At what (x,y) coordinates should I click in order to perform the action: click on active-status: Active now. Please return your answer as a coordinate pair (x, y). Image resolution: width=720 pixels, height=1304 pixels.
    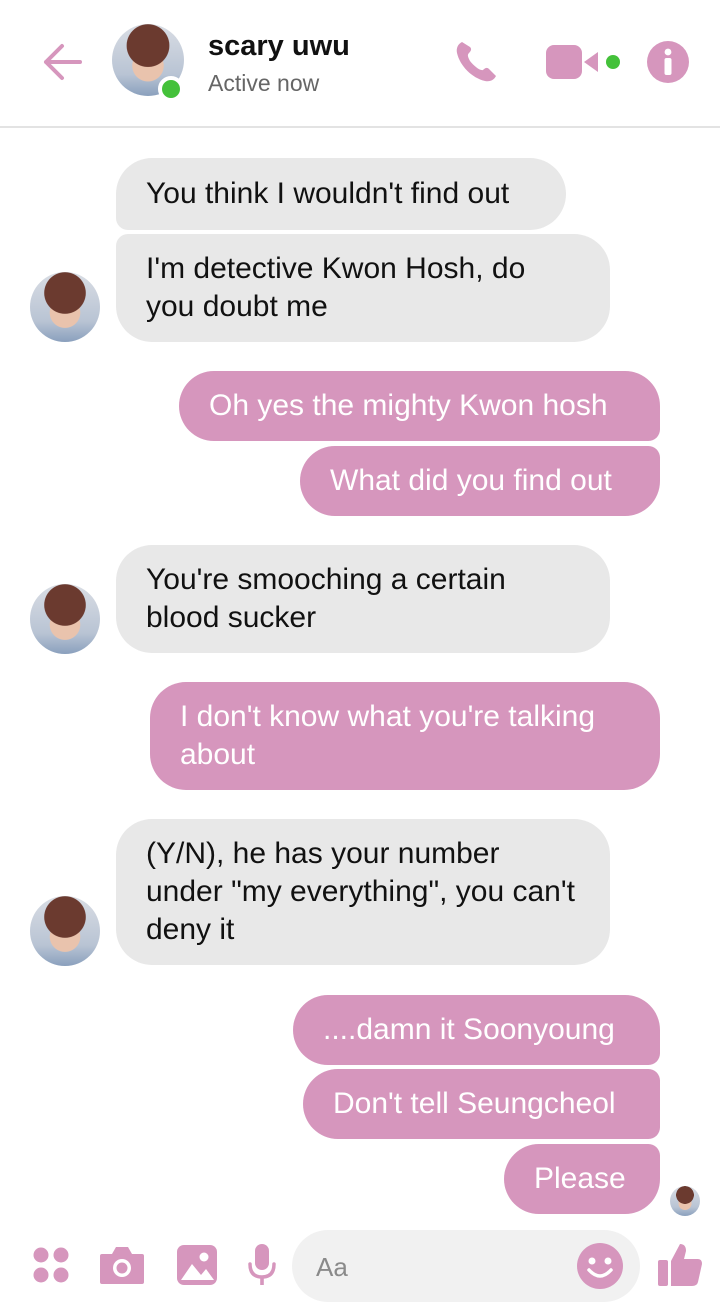
    Looking at the image, I should click on (264, 83).